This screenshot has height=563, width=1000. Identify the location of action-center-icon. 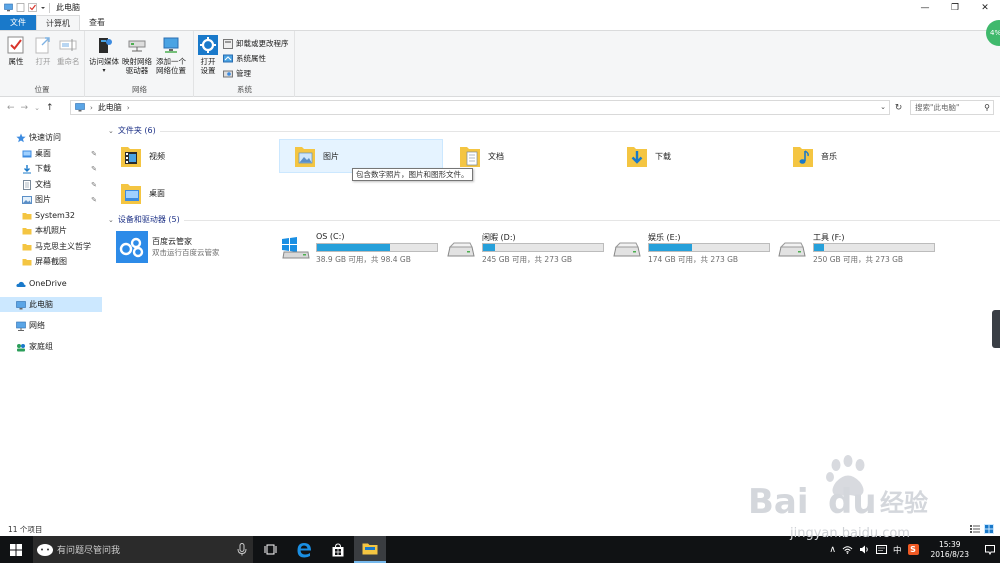
(882, 549).